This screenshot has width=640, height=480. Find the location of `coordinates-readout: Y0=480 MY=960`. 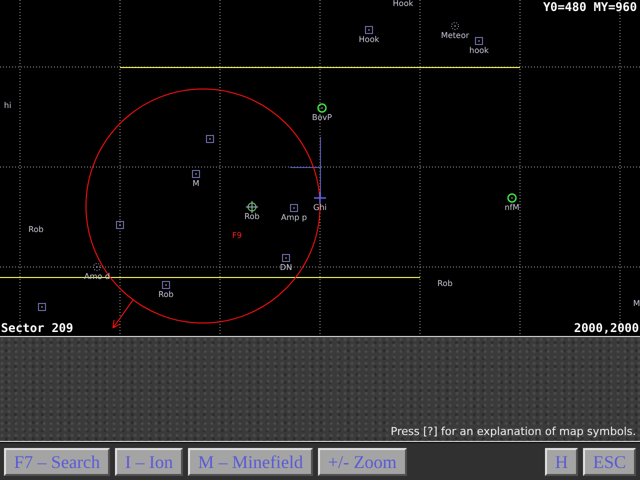

coordinates-readout: Y0=480 MY=960 is located at coordinates (590, 7).